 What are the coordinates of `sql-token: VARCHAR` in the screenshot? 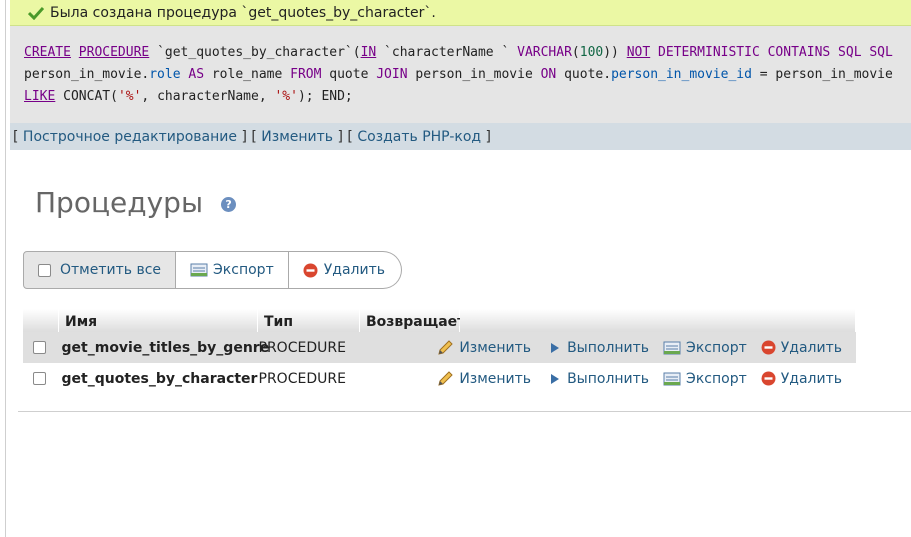 It's located at (544, 52).